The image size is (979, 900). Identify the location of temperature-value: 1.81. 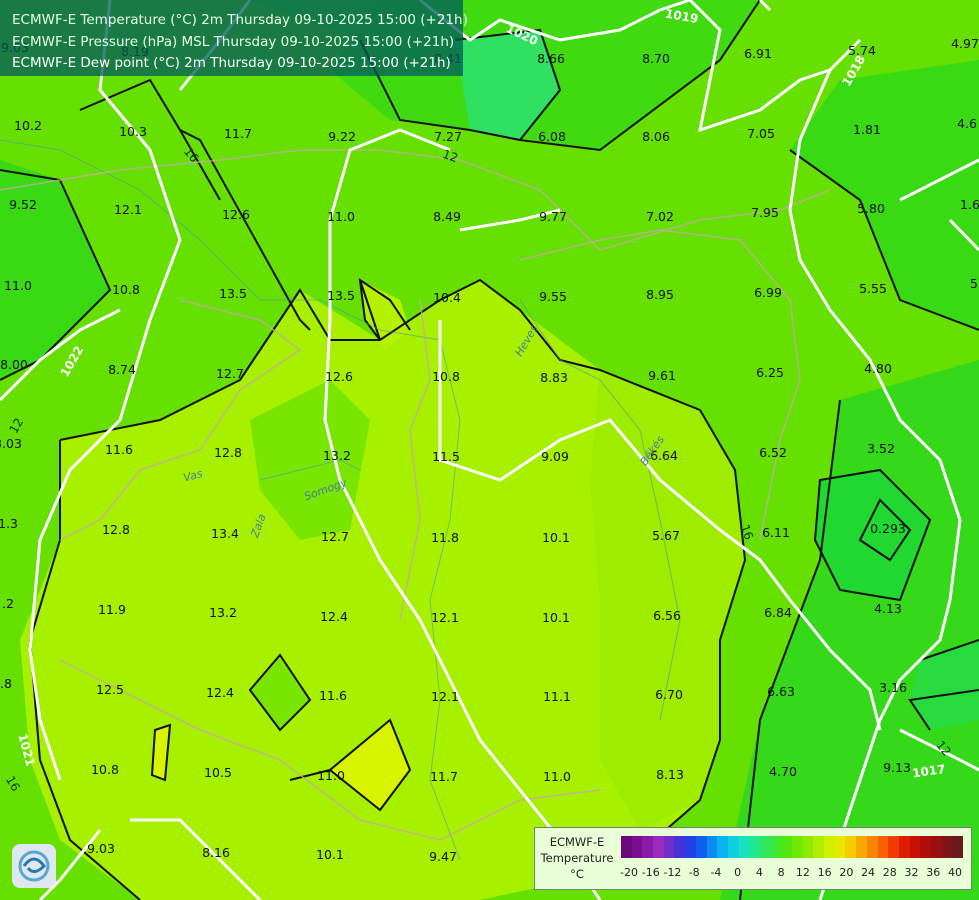
(867, 129).